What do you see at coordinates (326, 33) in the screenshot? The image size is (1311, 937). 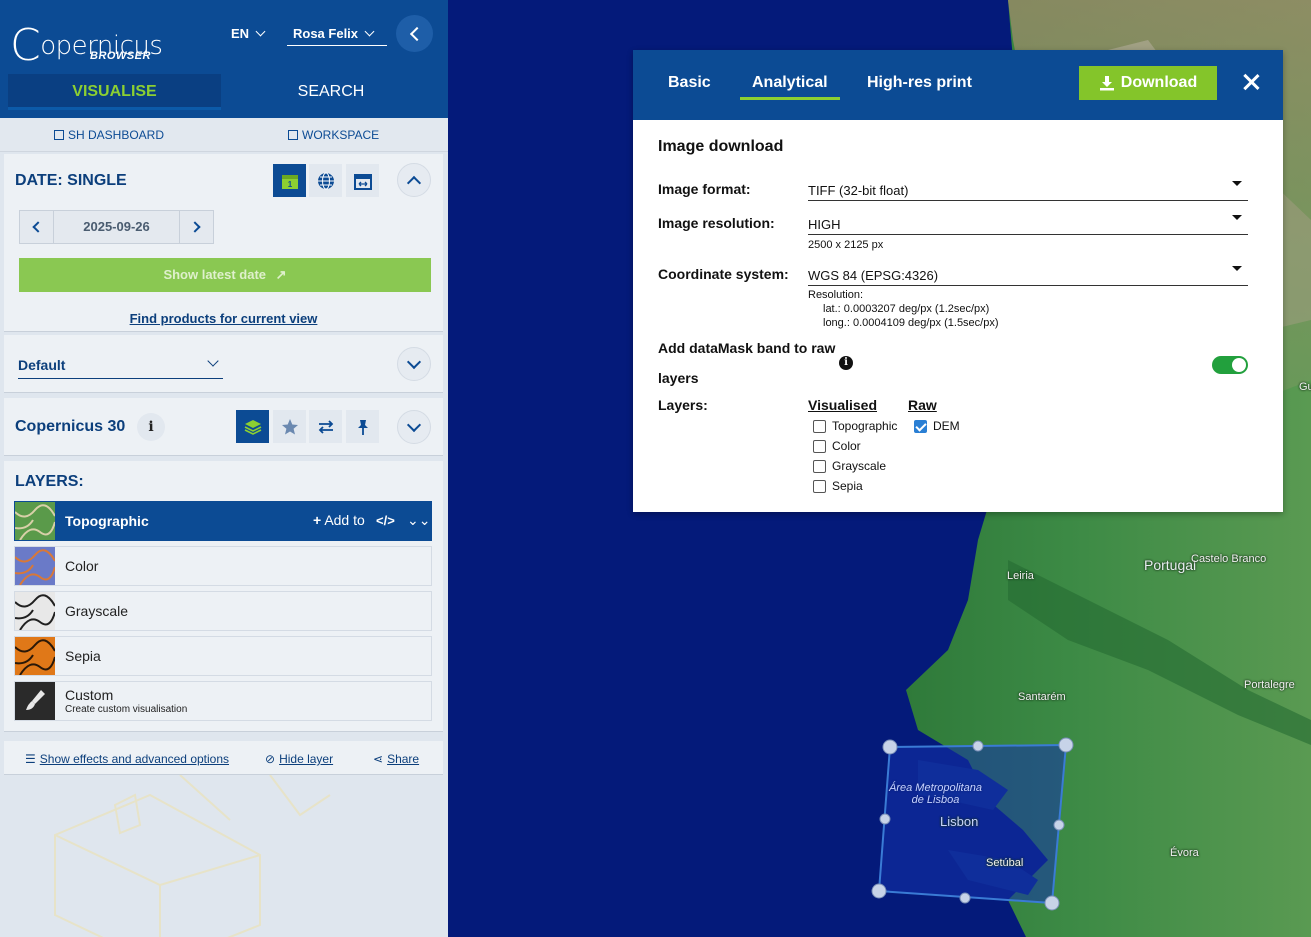 I see `user-name: Rosa Felix` at bounding box center [326, 33].